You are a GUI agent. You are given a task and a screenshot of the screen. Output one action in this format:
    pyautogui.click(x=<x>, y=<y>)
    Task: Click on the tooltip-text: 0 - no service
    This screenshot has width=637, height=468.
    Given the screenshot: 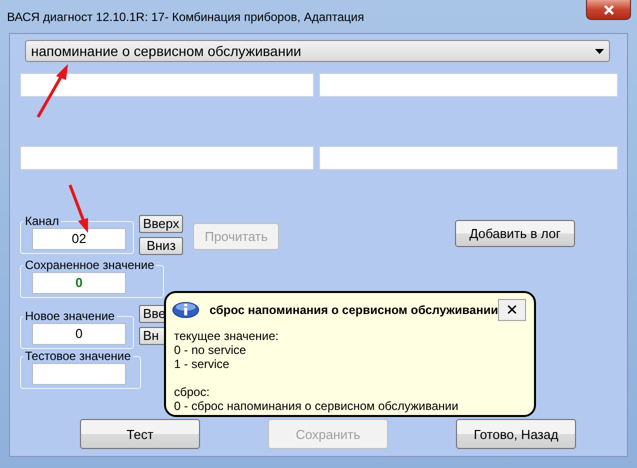 What is the action you would take?
    pyautogui.click(x=211, y=350)
    